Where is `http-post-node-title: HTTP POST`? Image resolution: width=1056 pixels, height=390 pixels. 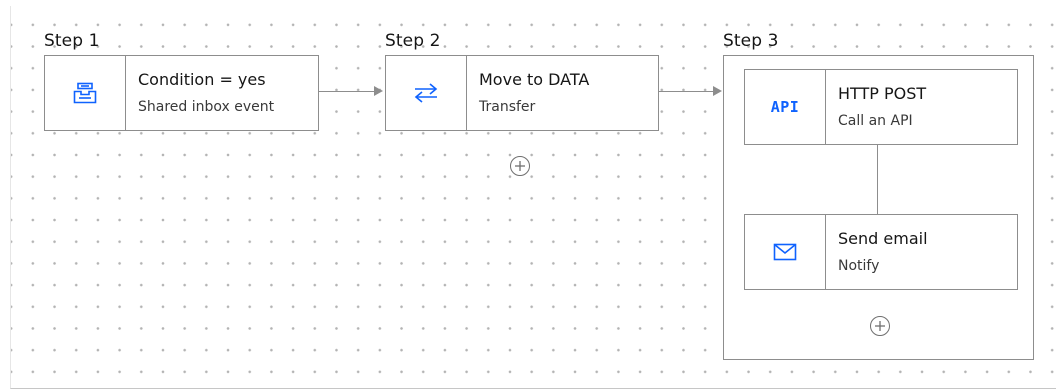
http-post-node-title: HTTP POST is located at coordinates (882, 93).